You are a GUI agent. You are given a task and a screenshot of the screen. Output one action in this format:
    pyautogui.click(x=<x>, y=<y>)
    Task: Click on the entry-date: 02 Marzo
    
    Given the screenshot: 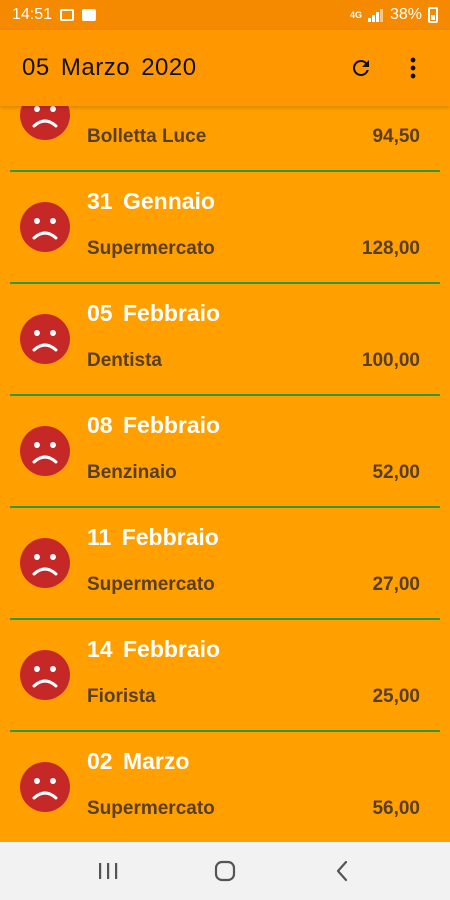 What is the action you would take?
    pyautogui.click(x=138, y=761)
    